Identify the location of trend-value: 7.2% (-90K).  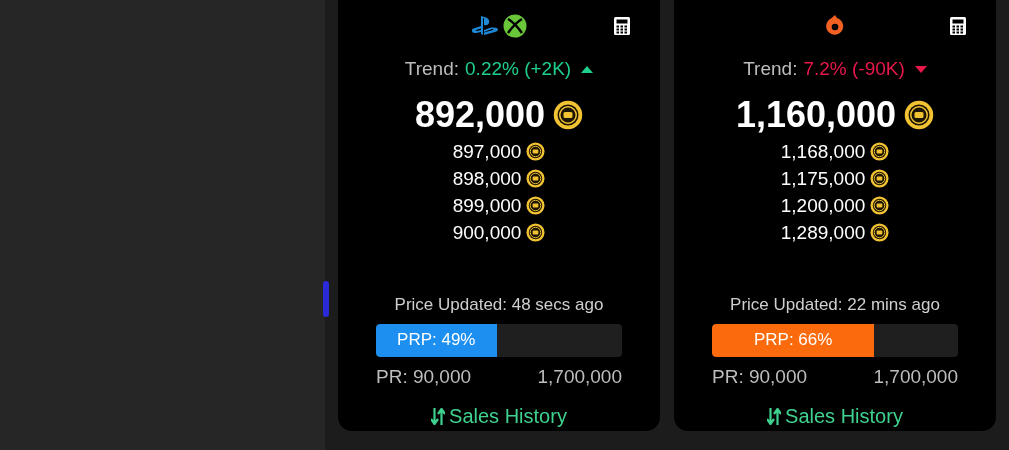
(854, 68).